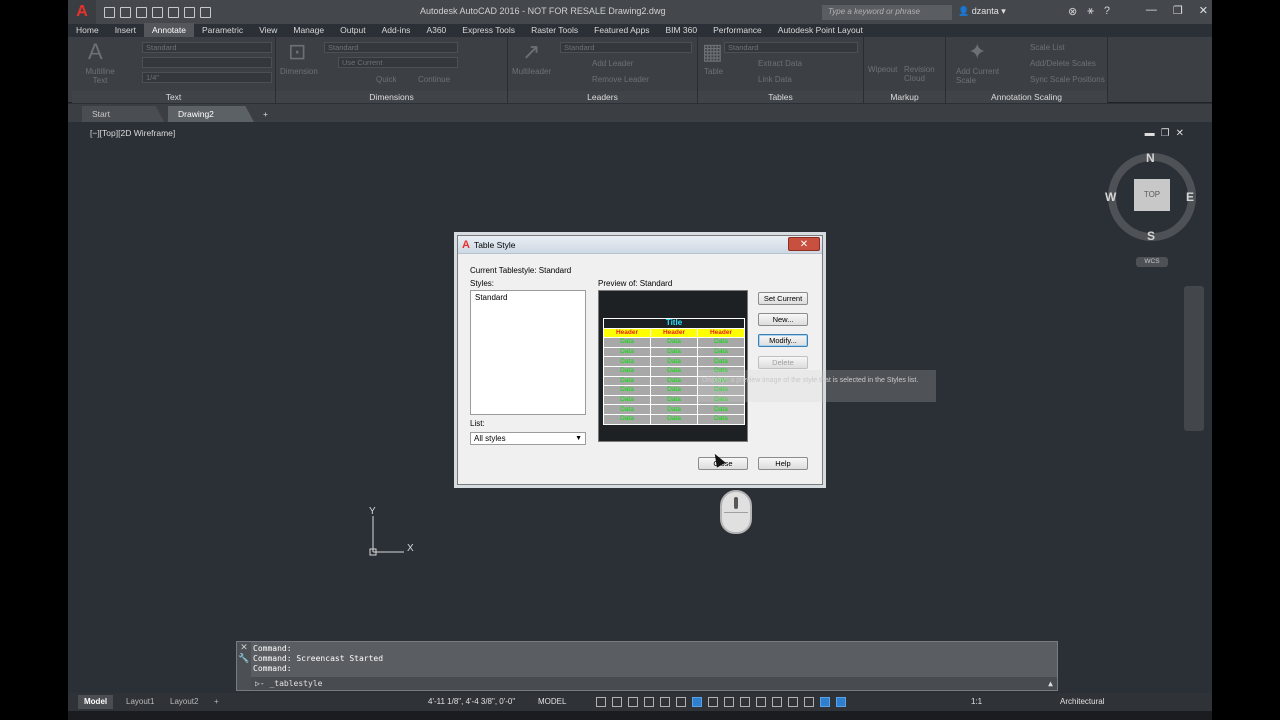 The image size is (1280, 720). What do you see at coordinates (1026, 97) in the screenshot?
I see `panel-title-annotation-scaling: Annotation Scaling` at bounding box center [1026, 97].